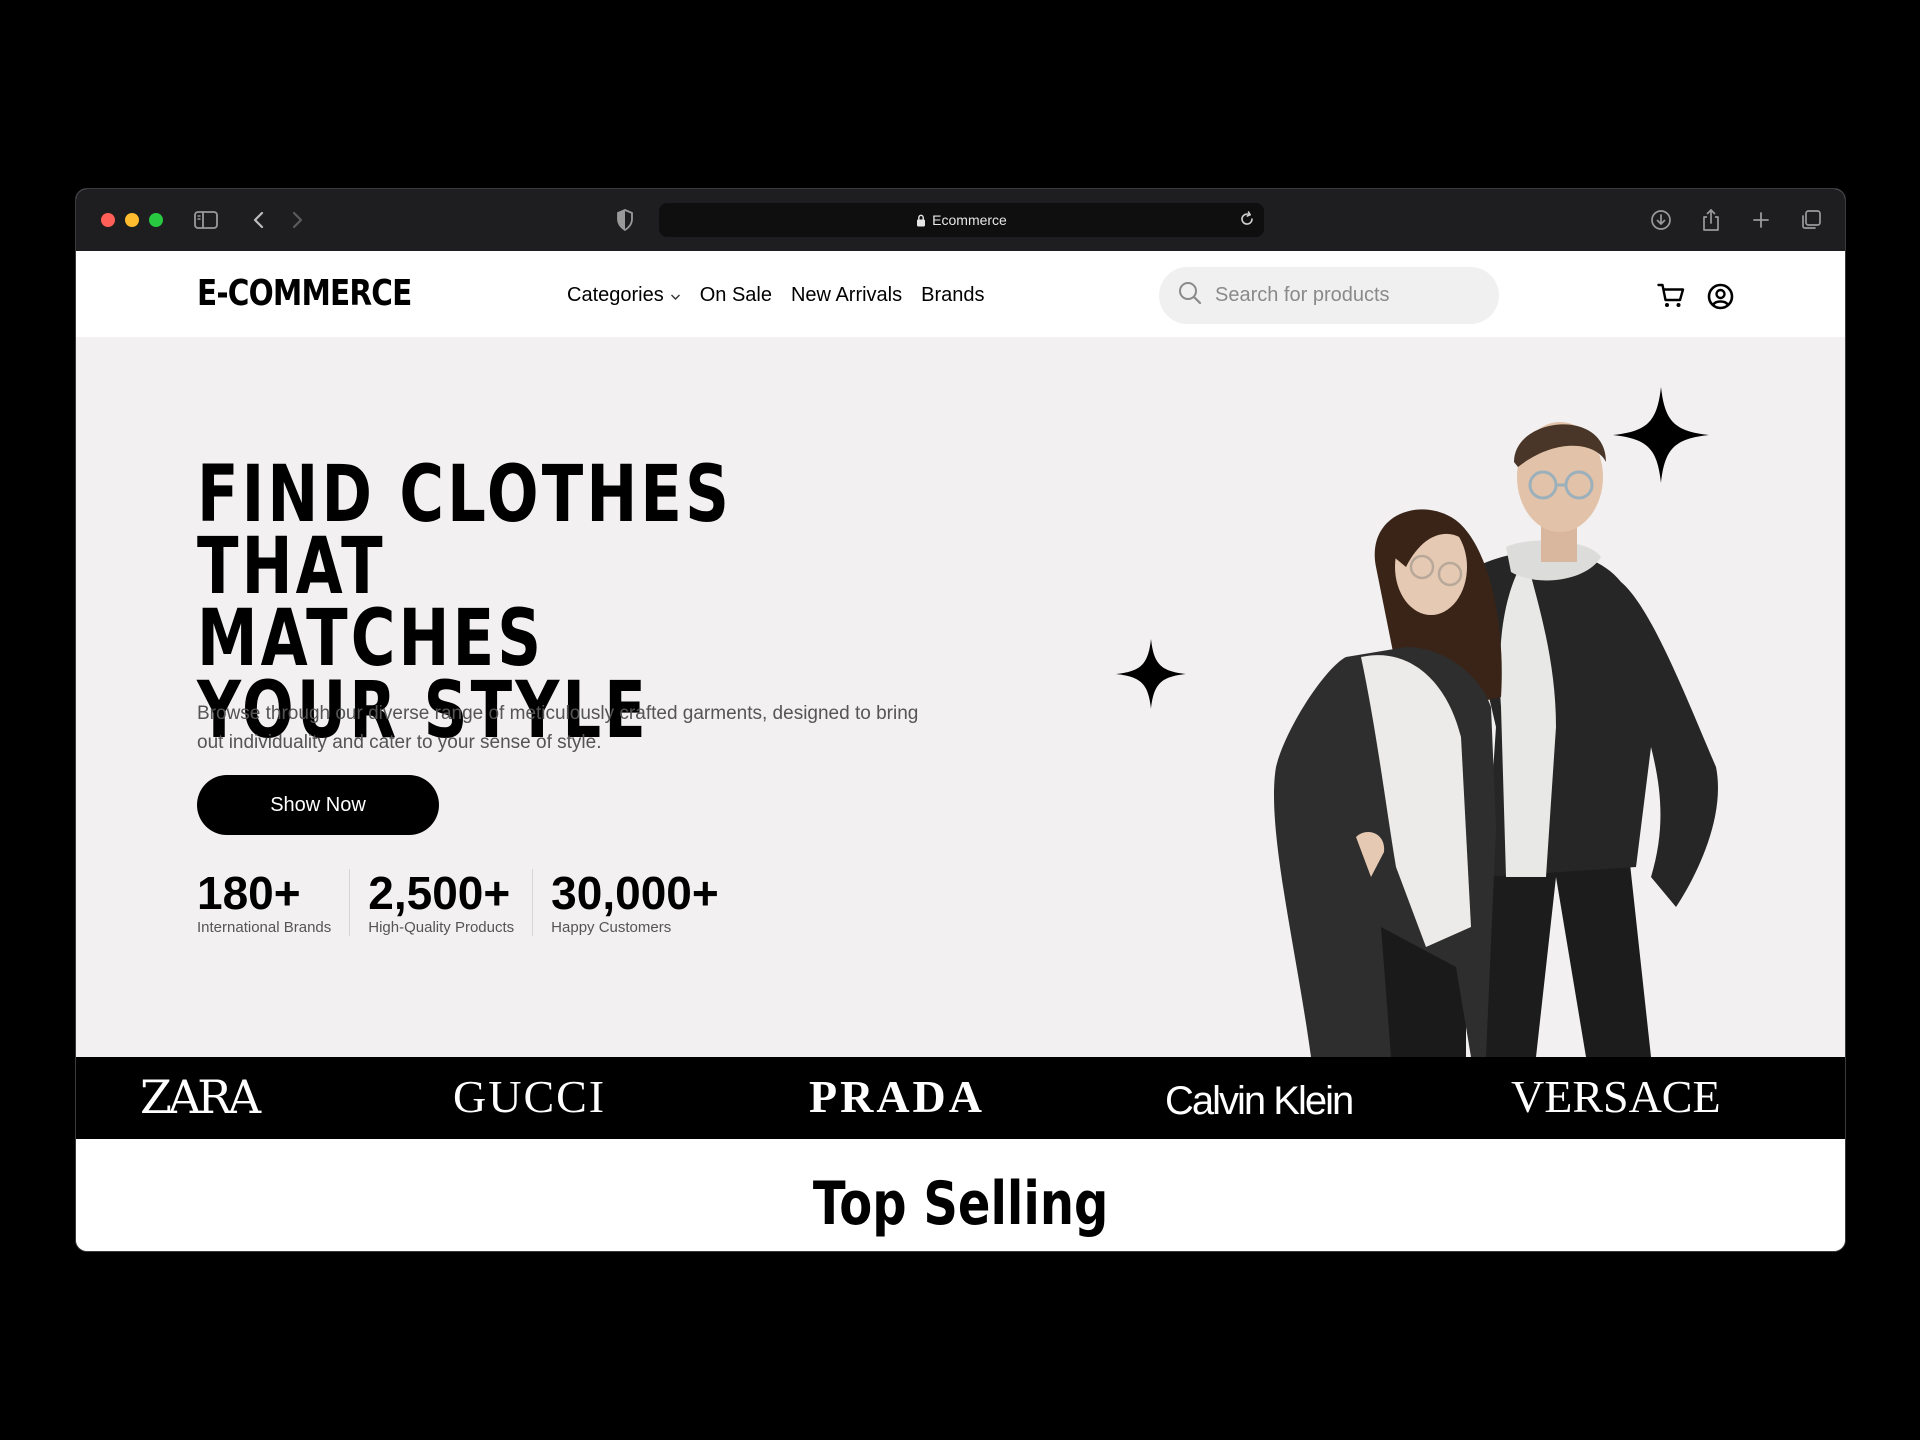  Describe the element at coordinates (969, 220) in the screenshot. I see `address-bar-title: Ecommerce` at that location.